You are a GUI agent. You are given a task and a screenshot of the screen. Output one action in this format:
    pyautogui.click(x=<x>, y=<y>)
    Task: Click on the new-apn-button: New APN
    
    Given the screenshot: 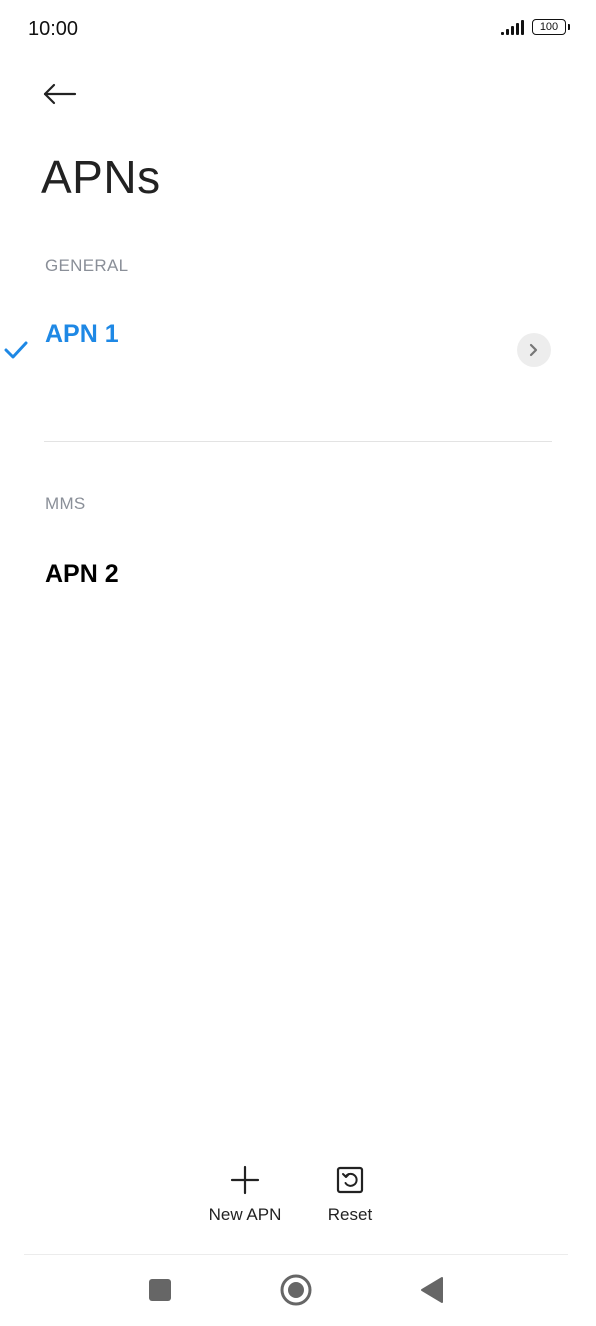 What is the action you would take?
    pyautogui.click(x=245, y=1194)
    